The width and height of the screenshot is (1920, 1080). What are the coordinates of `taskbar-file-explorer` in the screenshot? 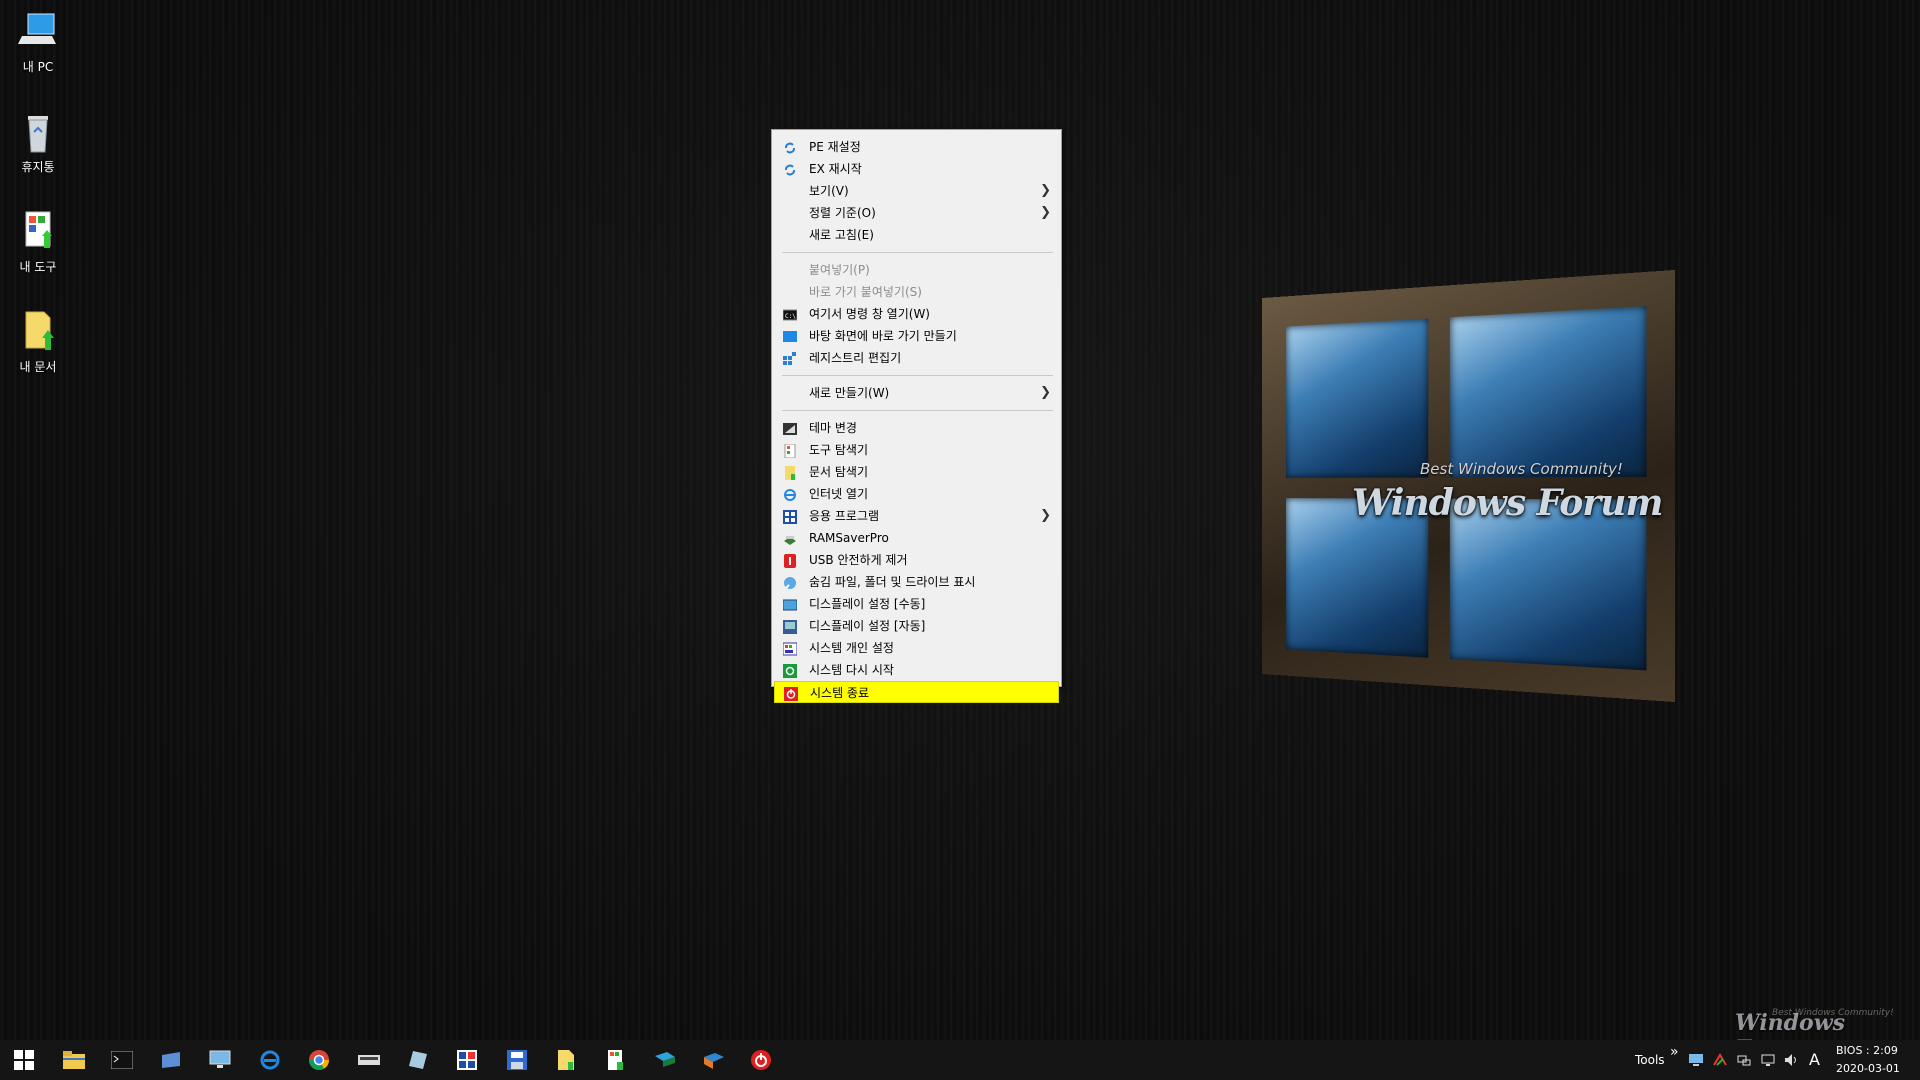 It's located at (74, 1060).